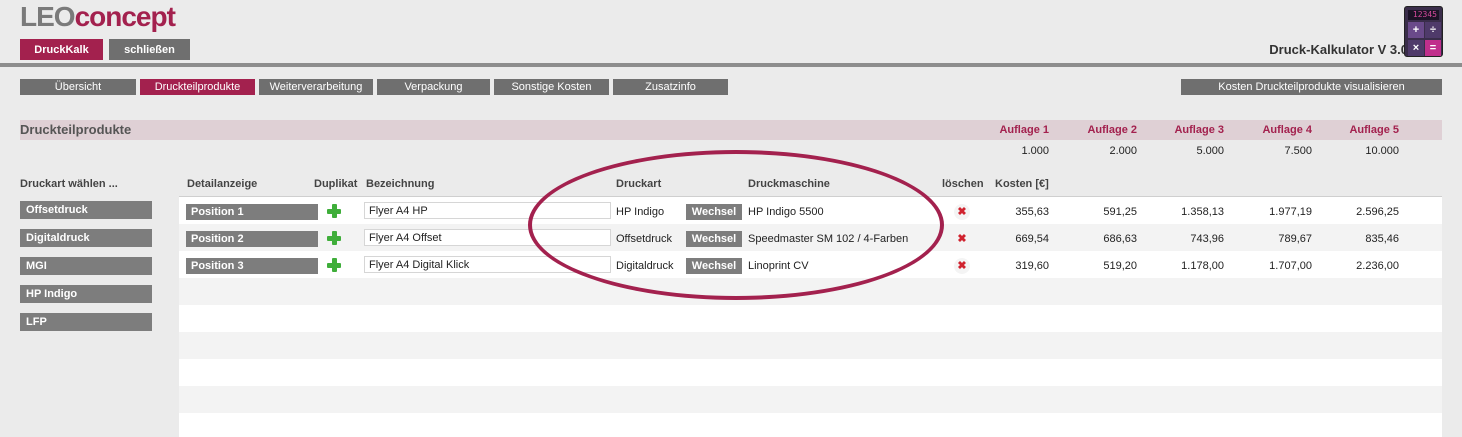  What do you see at coordinates (1377, 266) in the screenshot?
I see `cost-cell: 2.236,00` at bounding box center [1377, 266].